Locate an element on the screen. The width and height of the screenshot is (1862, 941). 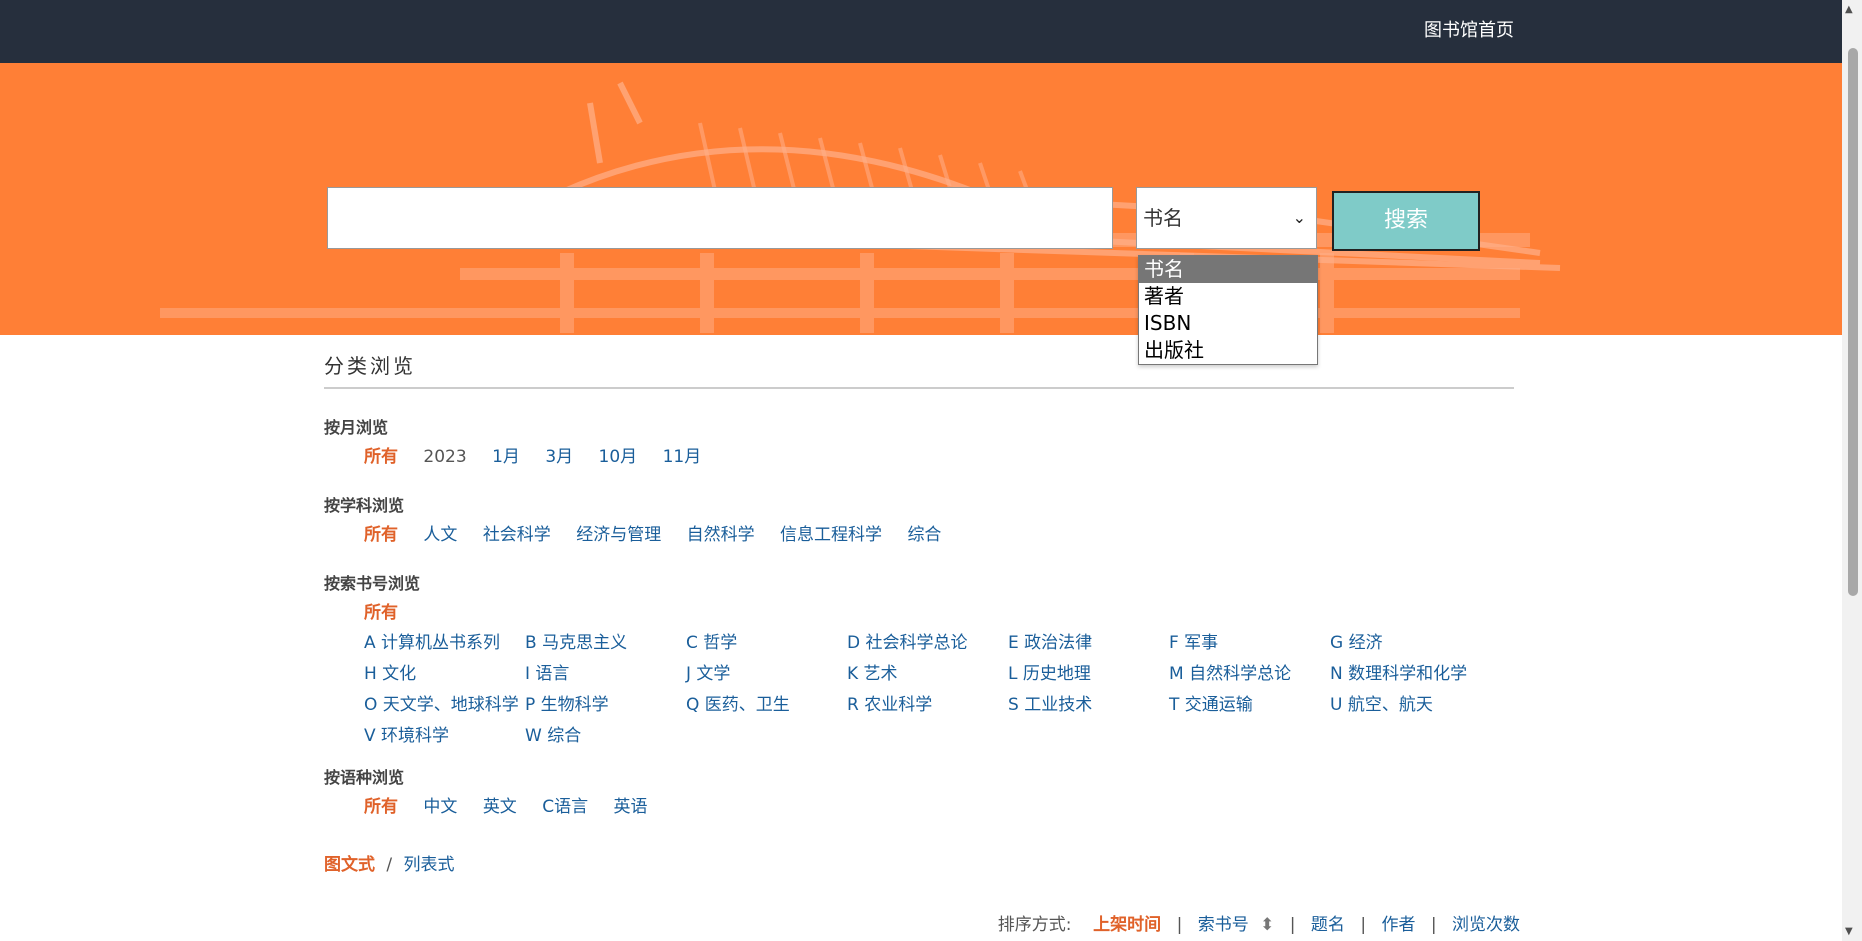
sort-label: 排序方式: is located at coordinates (1034, 925).